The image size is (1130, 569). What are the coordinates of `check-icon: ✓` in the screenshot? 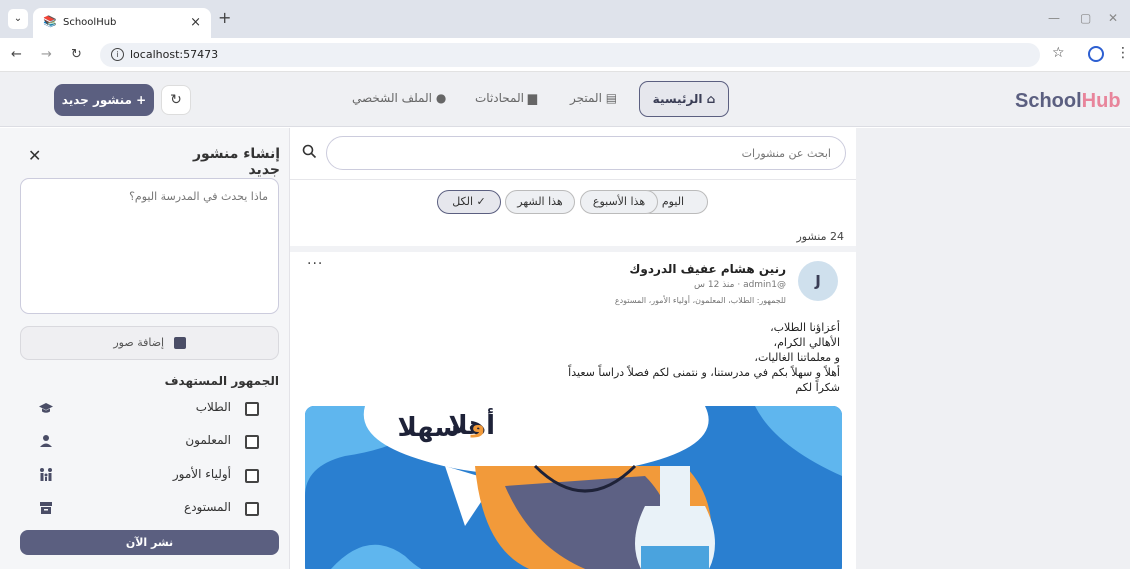 It's located at (481, 201).